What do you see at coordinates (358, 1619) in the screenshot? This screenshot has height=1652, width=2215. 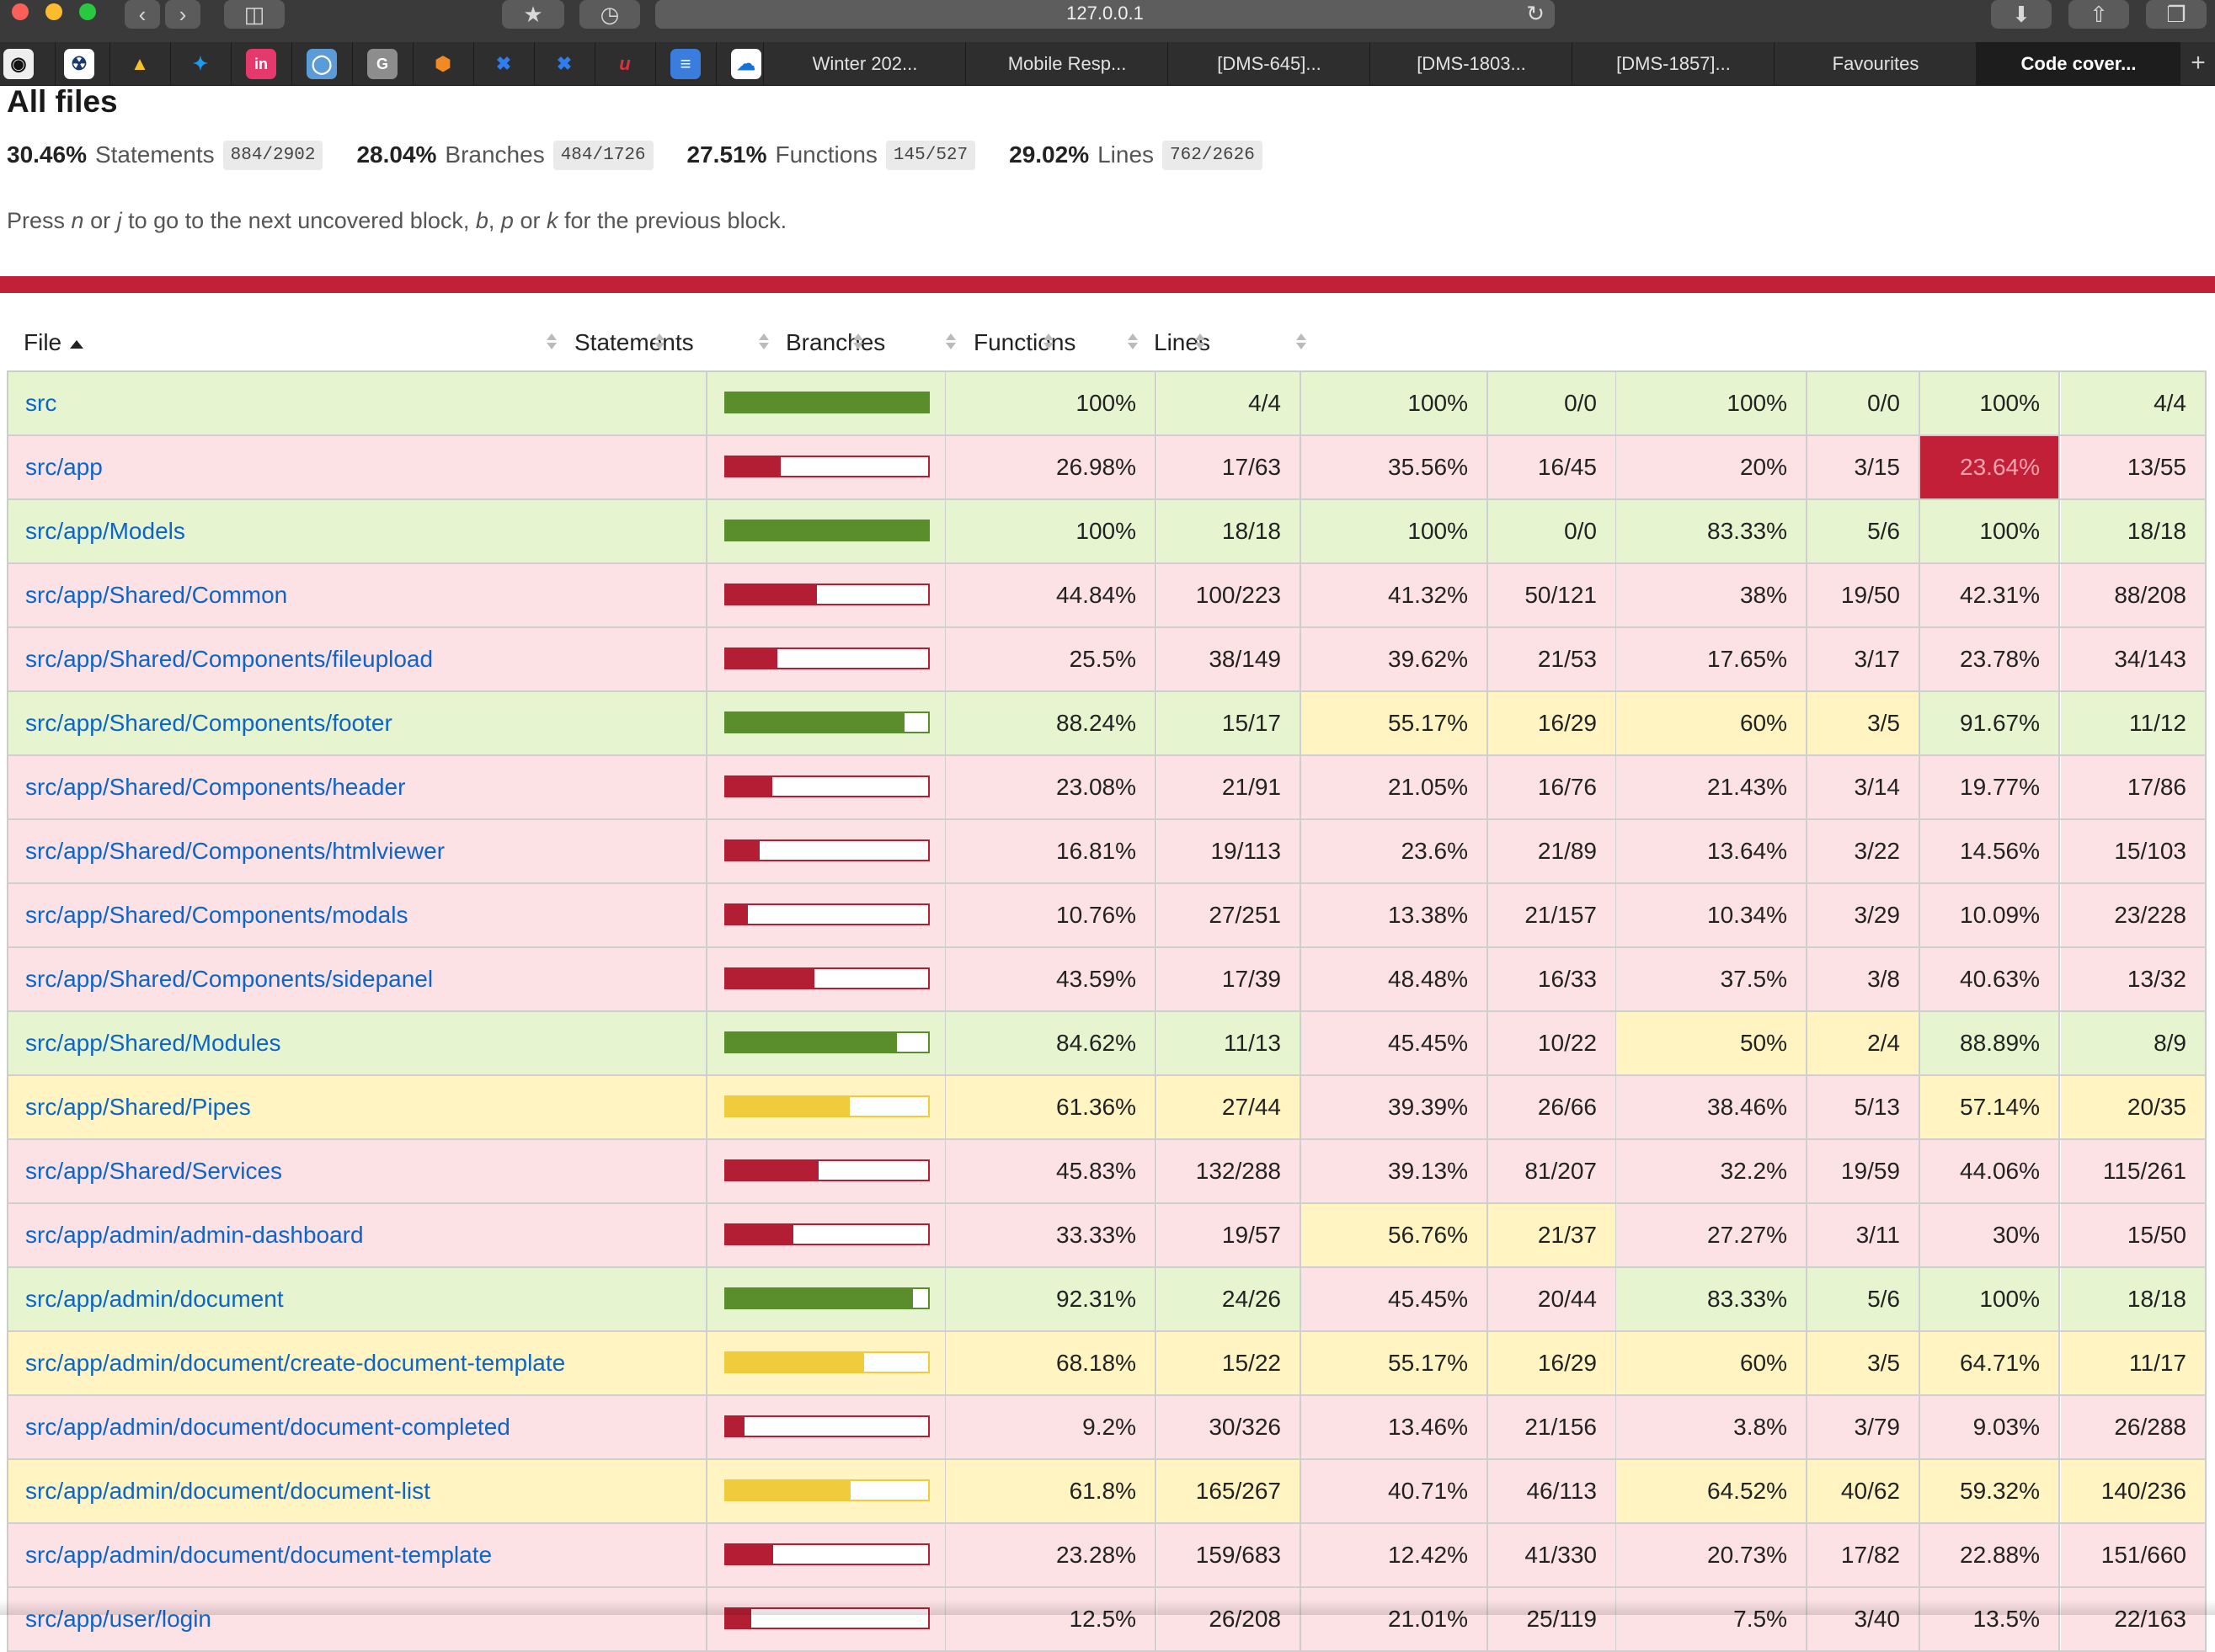 I see `file-cell: src/app/user/login` at bounding box center [358, 1619].